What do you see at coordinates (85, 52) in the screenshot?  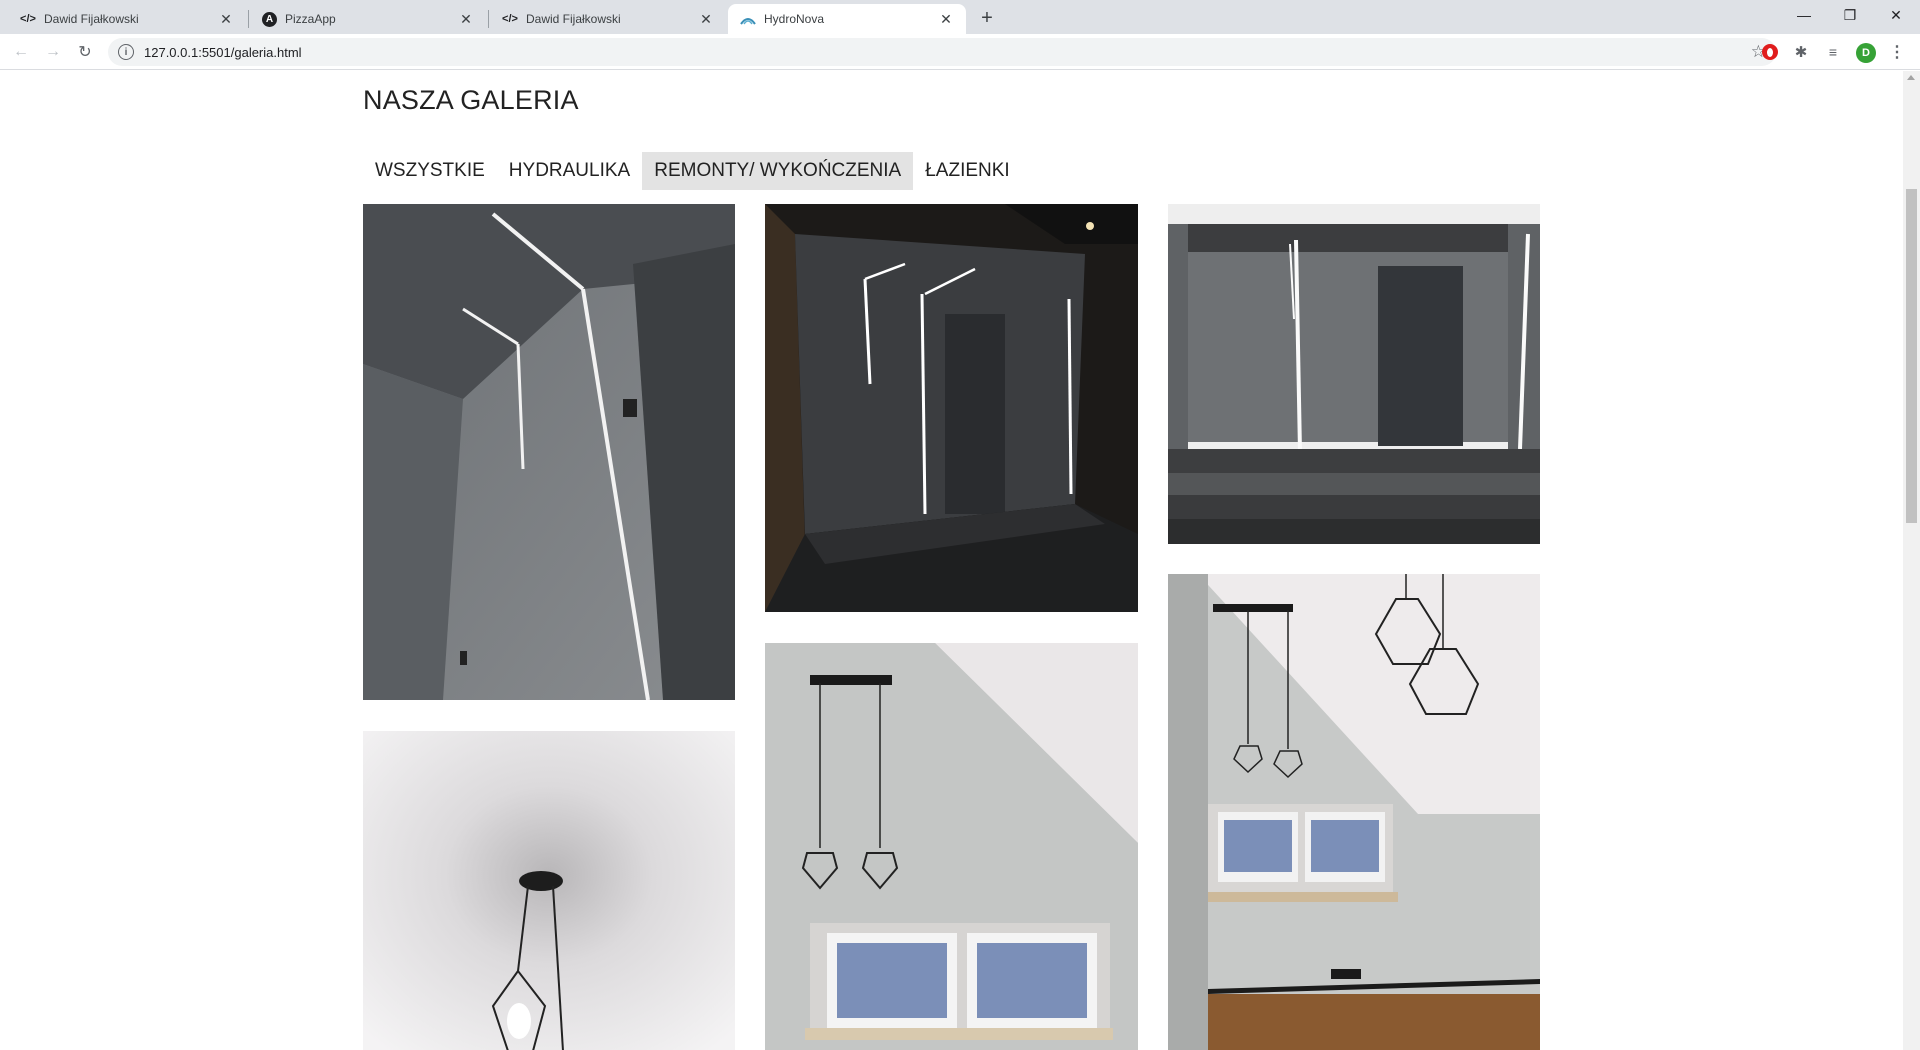 I see `reload-icon: ↻` at bounding box center [85, 52].